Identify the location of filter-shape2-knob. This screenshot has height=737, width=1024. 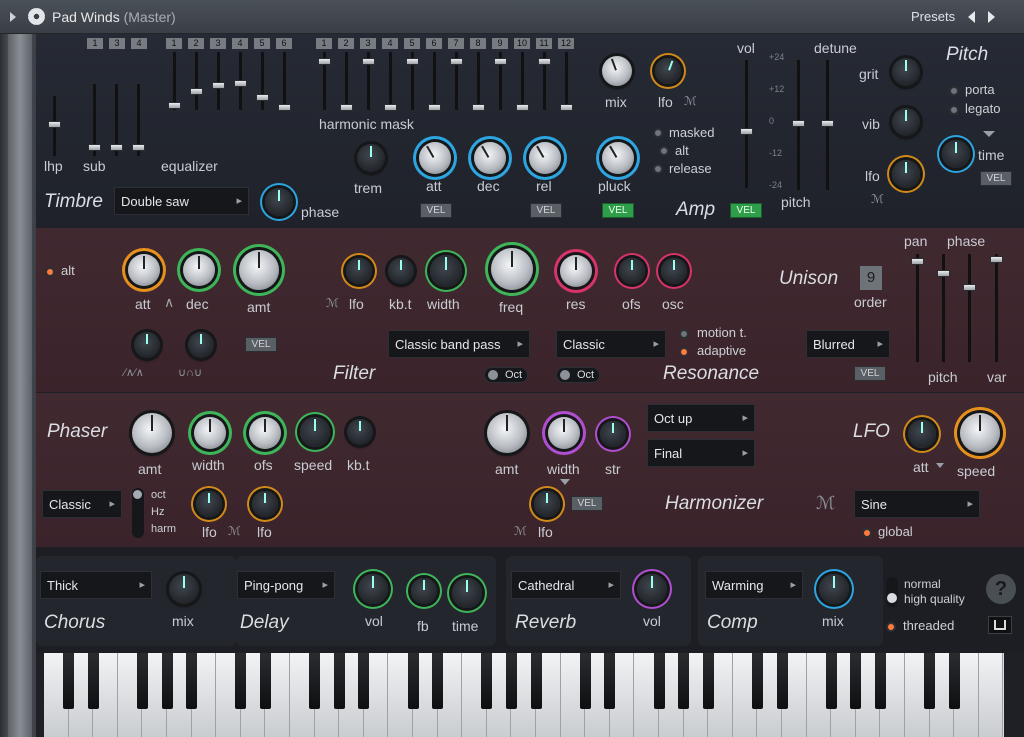
(201, 345).